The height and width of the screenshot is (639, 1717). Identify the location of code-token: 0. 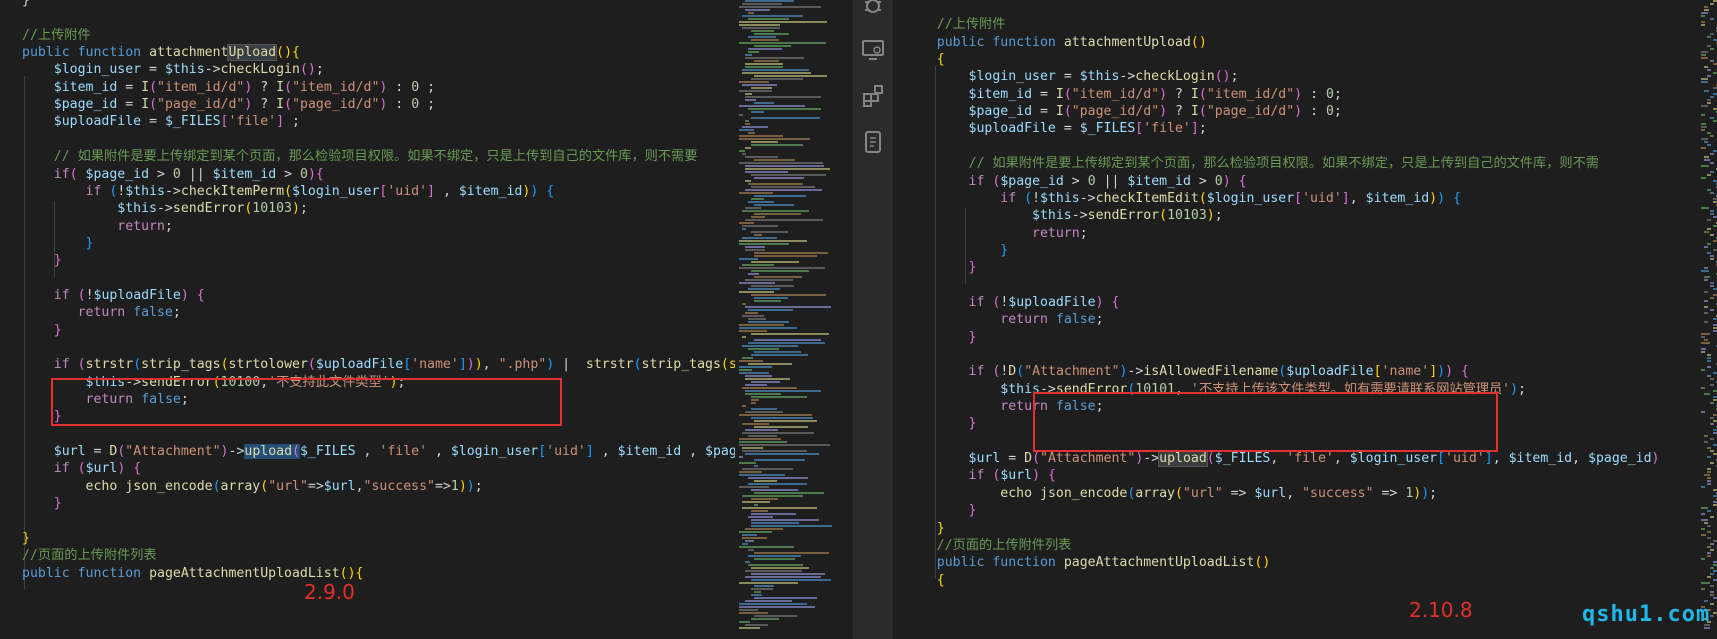
(415, 87).